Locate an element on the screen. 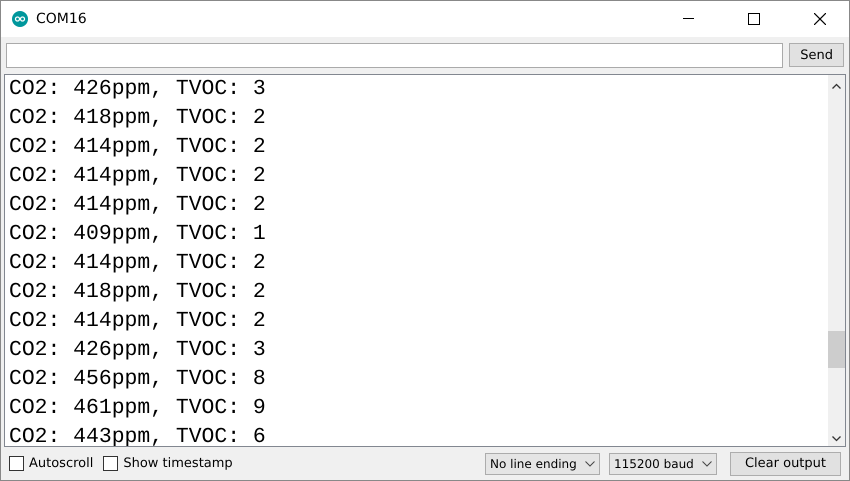 The image size is (850, 481). app-logo-icon is located at coordinates (20, 19).